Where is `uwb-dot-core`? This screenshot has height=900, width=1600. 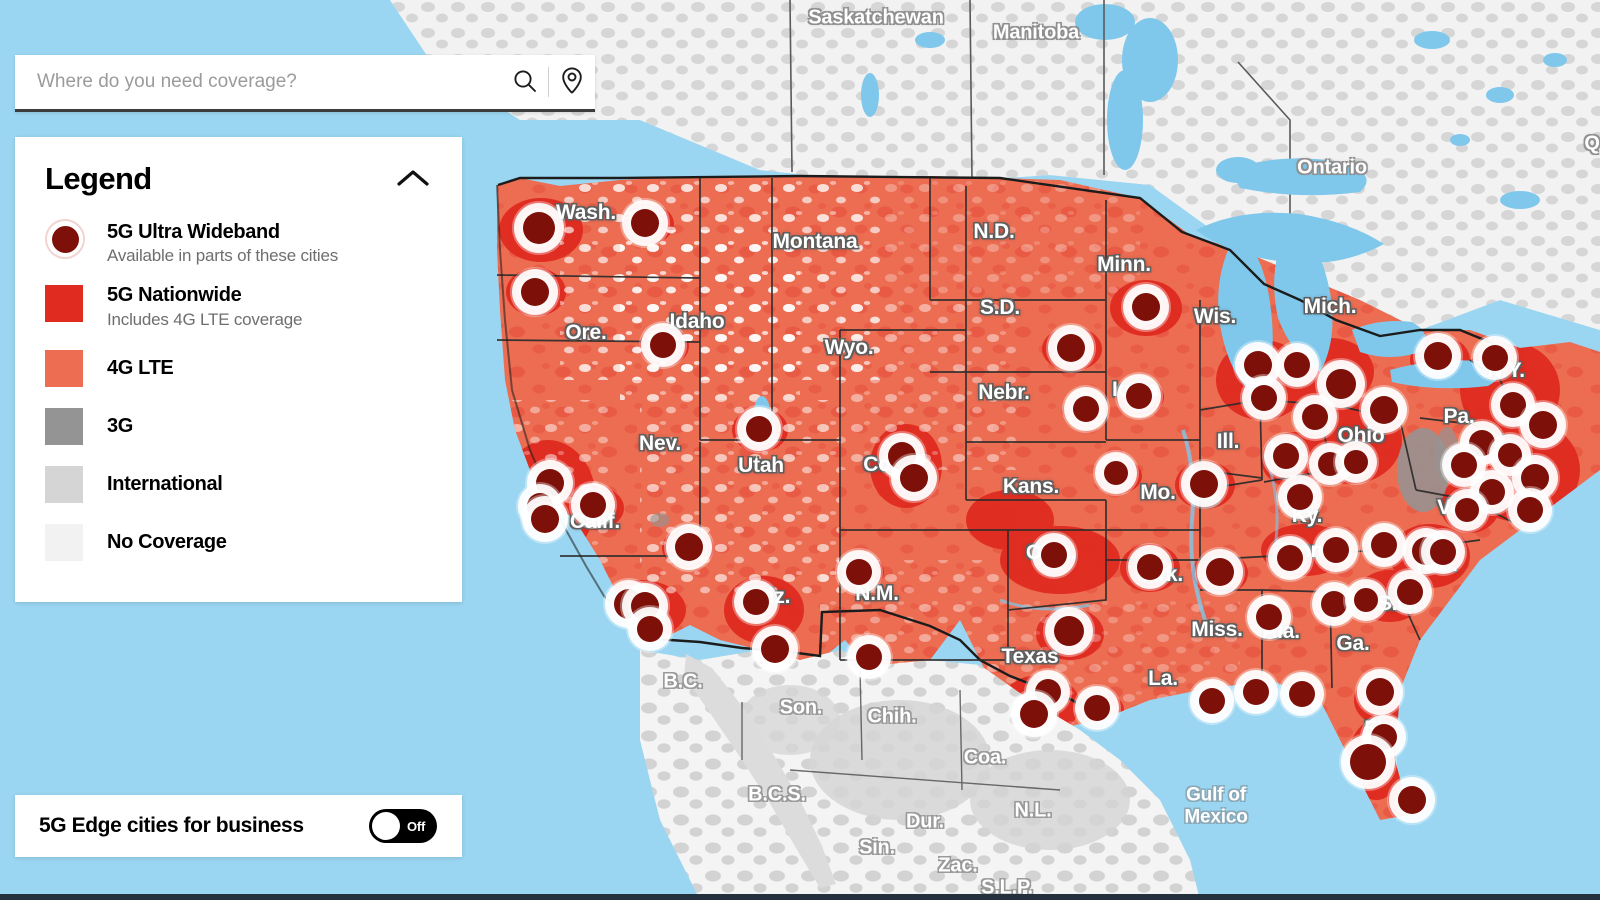 uwb-dot-core is located at coordinates (65, 239).